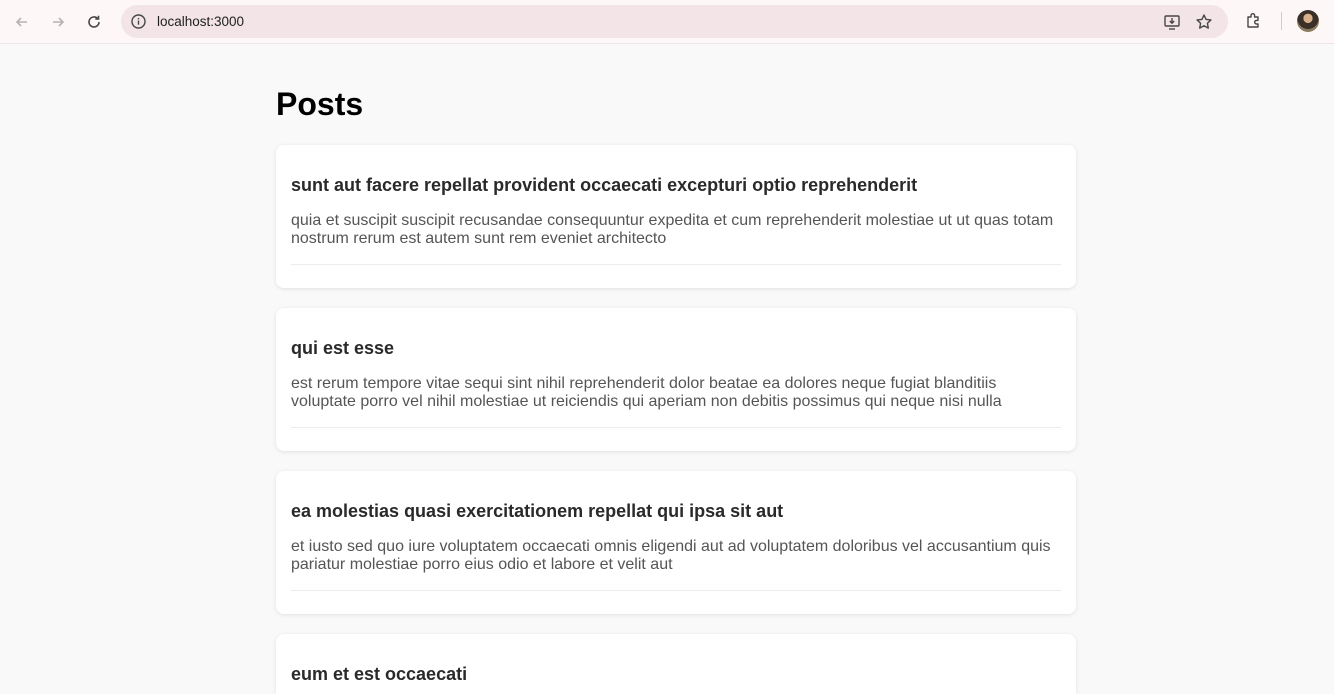 This screenshot has width=1334, height=694. What do you see at coordinates (1172, 22) in the screenshot?
I see `install-app-icon` at bounding box center [1172, 22].